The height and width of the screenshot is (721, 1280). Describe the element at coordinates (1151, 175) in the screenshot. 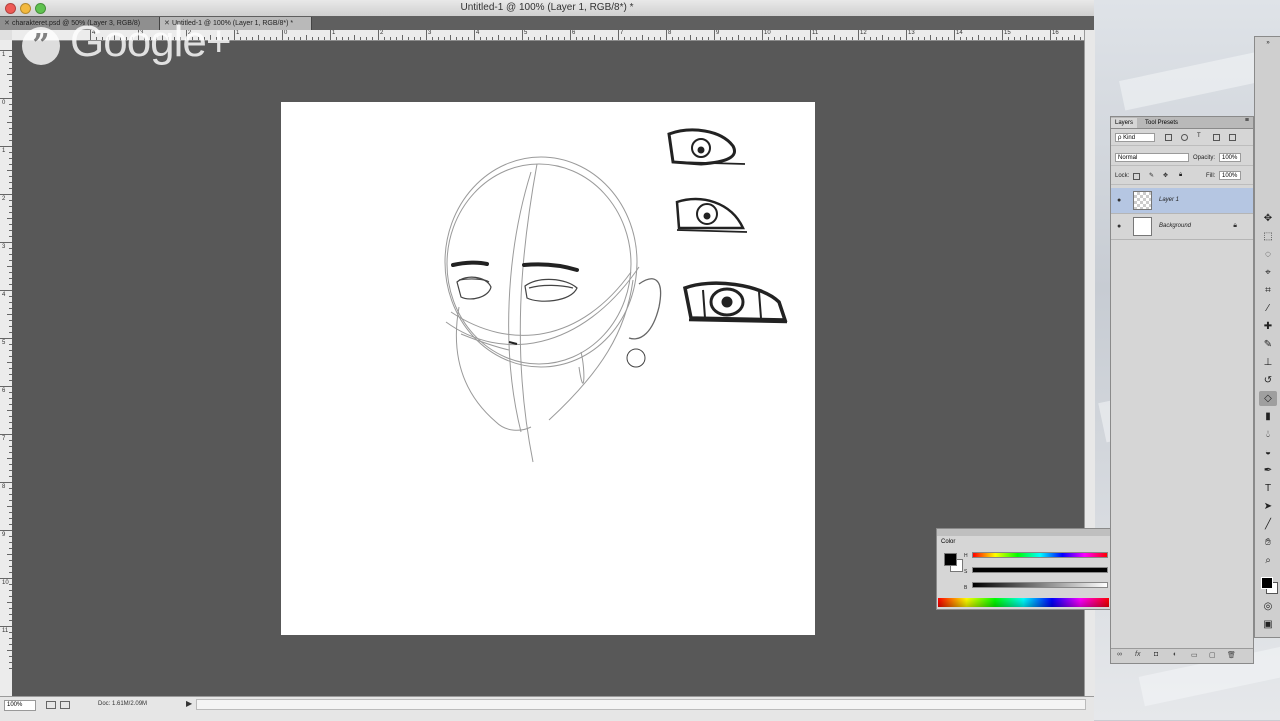

I see `lock-brush-icon: ✎` at that location.